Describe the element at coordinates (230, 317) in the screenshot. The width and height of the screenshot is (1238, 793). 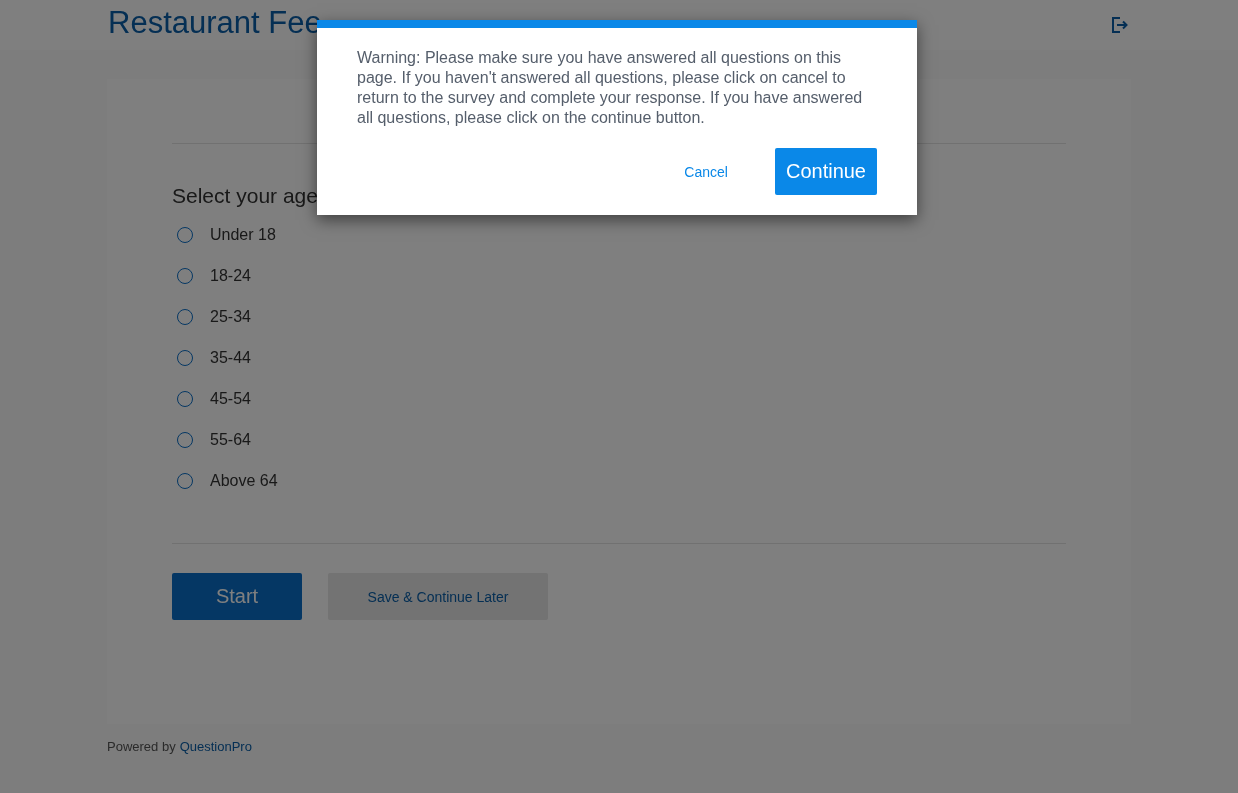
I see `option-label: 25-34` at that location.